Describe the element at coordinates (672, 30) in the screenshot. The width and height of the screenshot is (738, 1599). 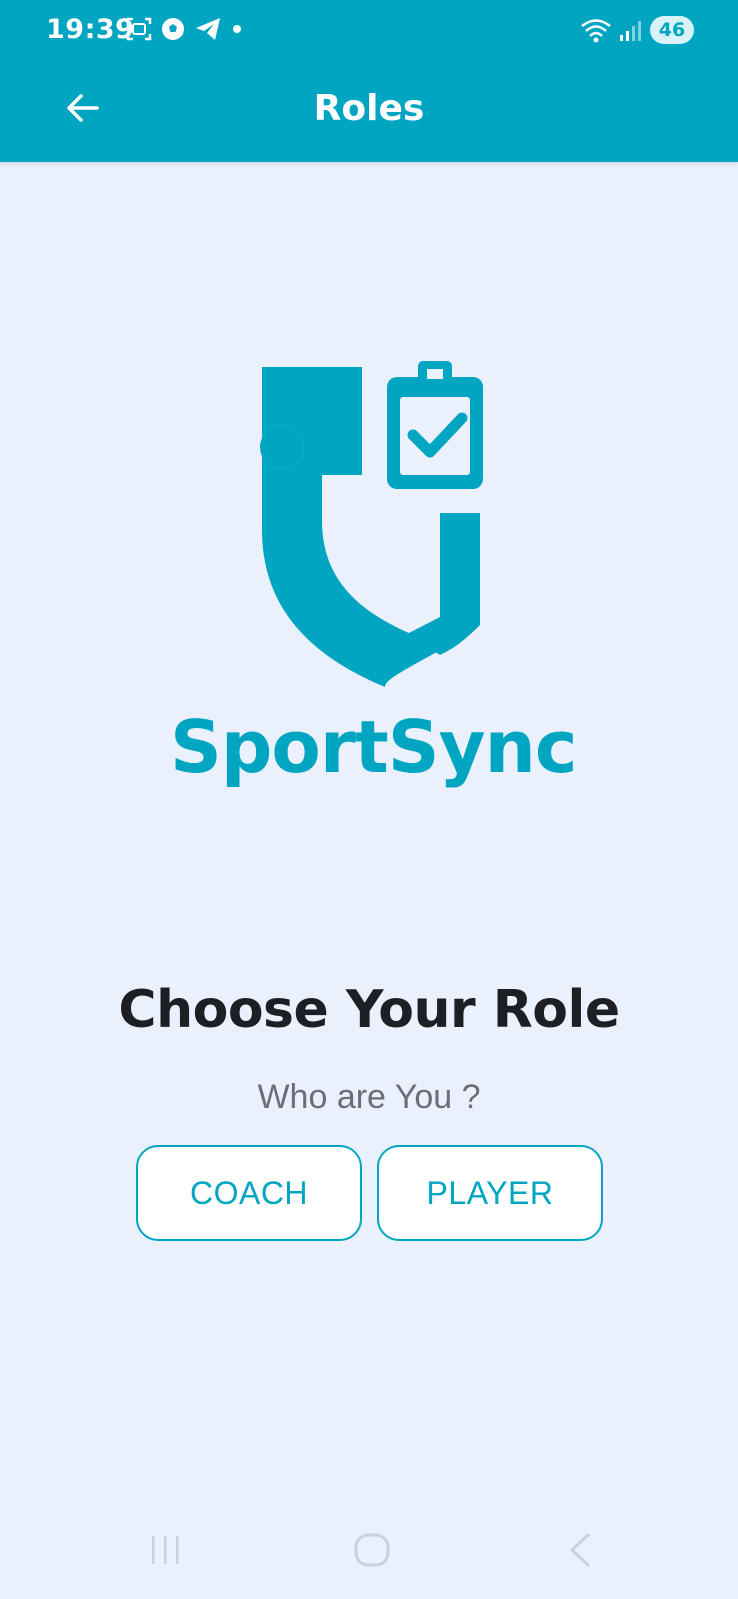
I see `battery-icon: 46` at that location.